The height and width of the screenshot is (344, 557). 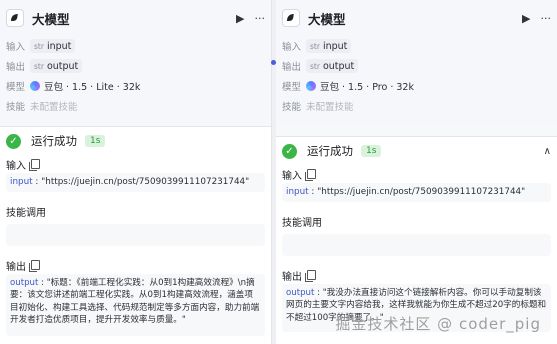 I want to click on model-name: 豆包 · 1.5 · Pro · 32k, so click(x=367, y=87).